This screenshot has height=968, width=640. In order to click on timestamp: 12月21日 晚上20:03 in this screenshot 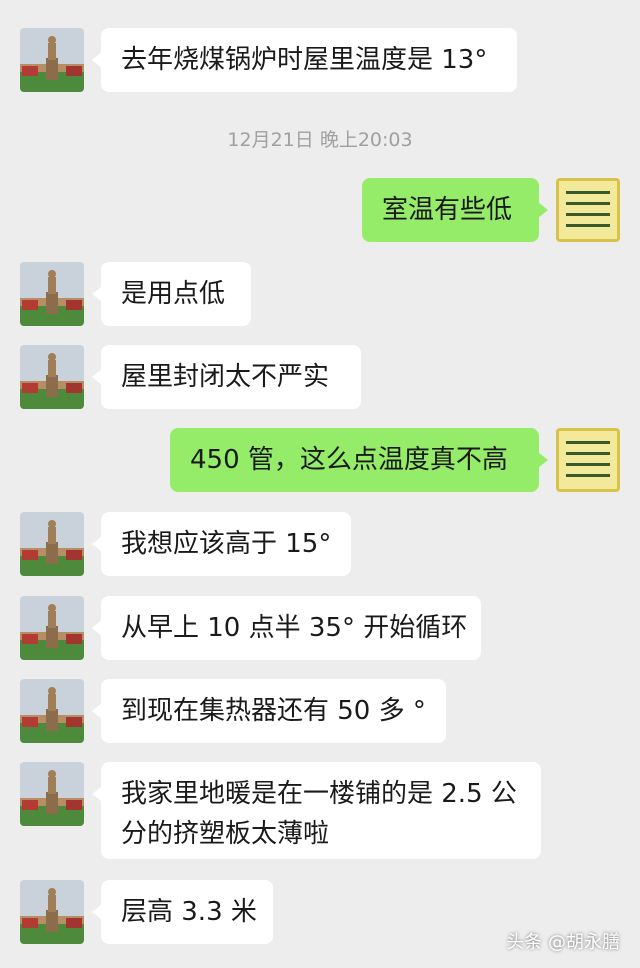, I will do `click(320, 140)`.